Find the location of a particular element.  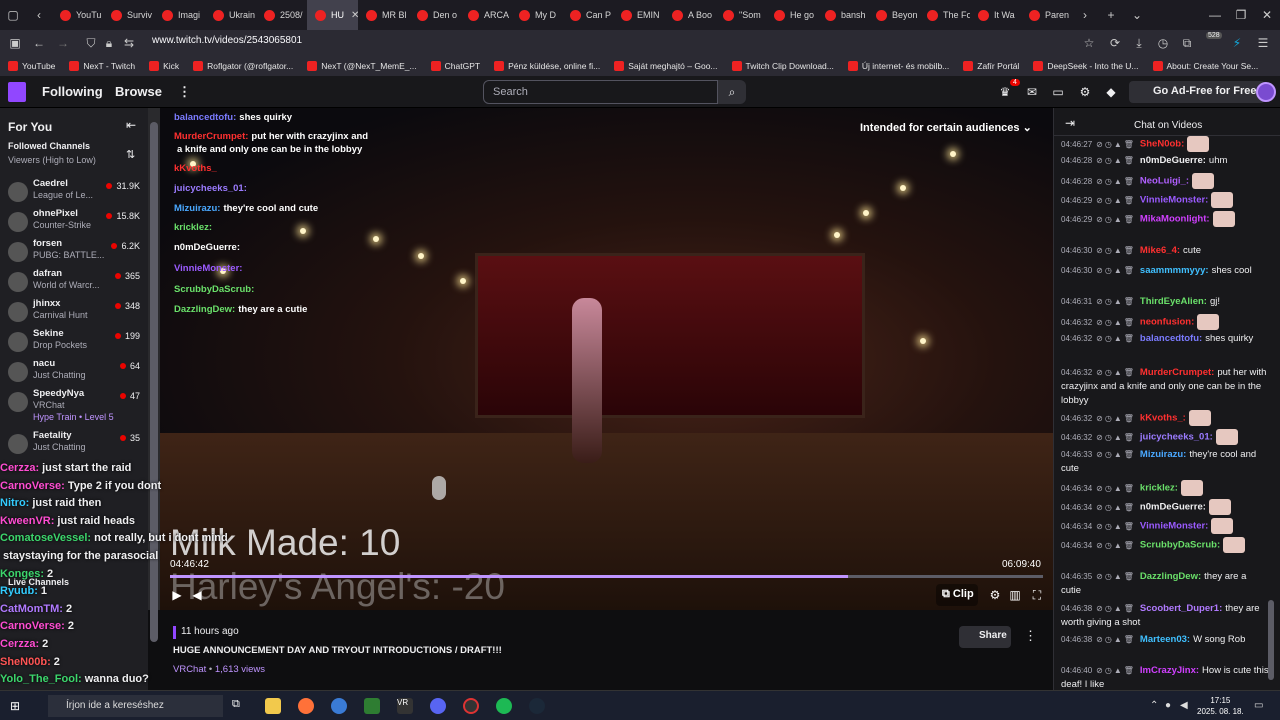

permissions-icon: ⇆ is located at coordinates (129, 43).